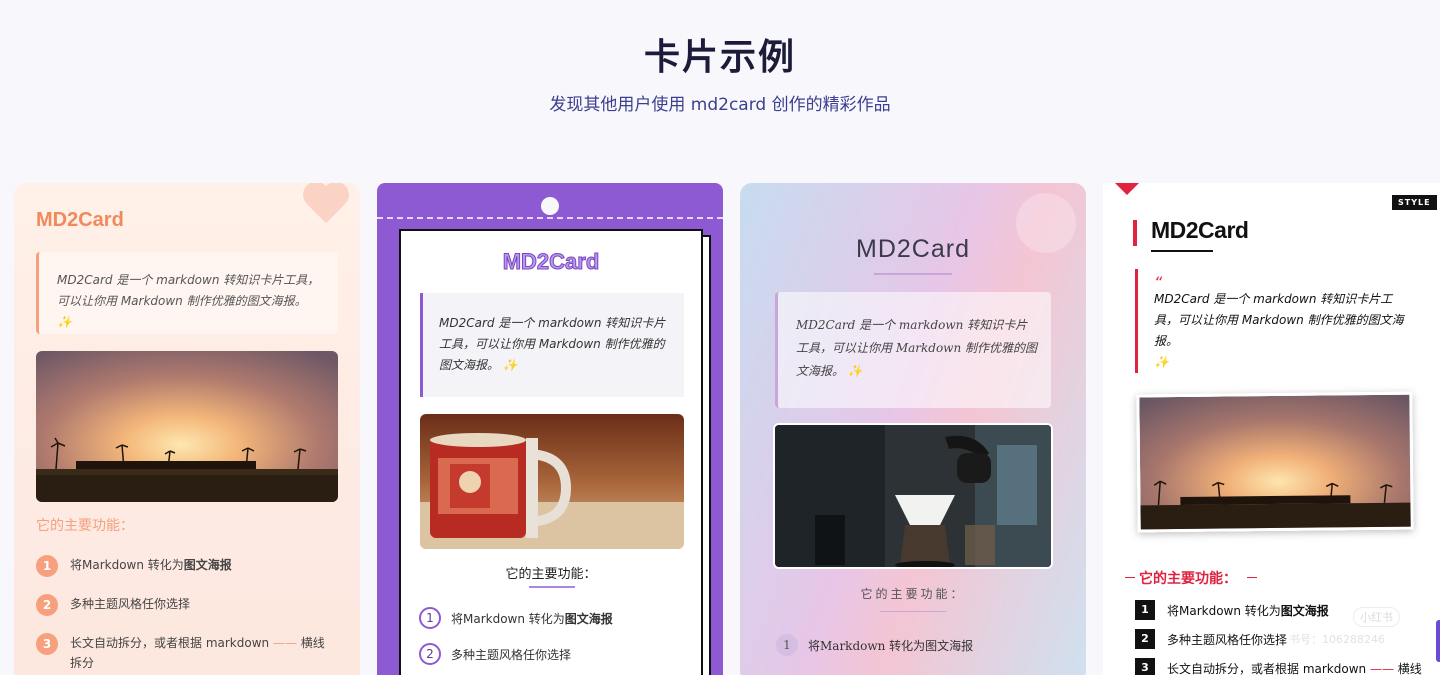 Image resolution: width=1440 pixels, height=675 pixels. Describe the element at coordinates (1158, 282) in the screenshot. I see `quote-mark-icon: “` at that location.